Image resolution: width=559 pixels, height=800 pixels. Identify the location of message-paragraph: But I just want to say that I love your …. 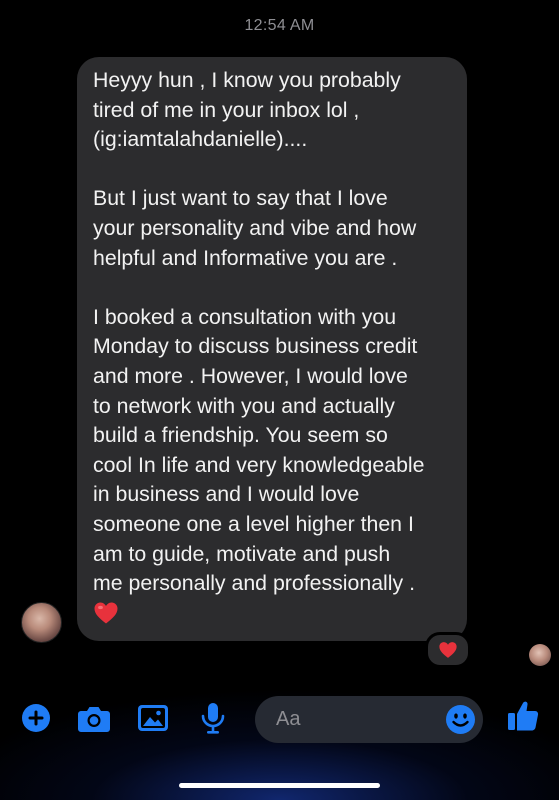
(255, 228).